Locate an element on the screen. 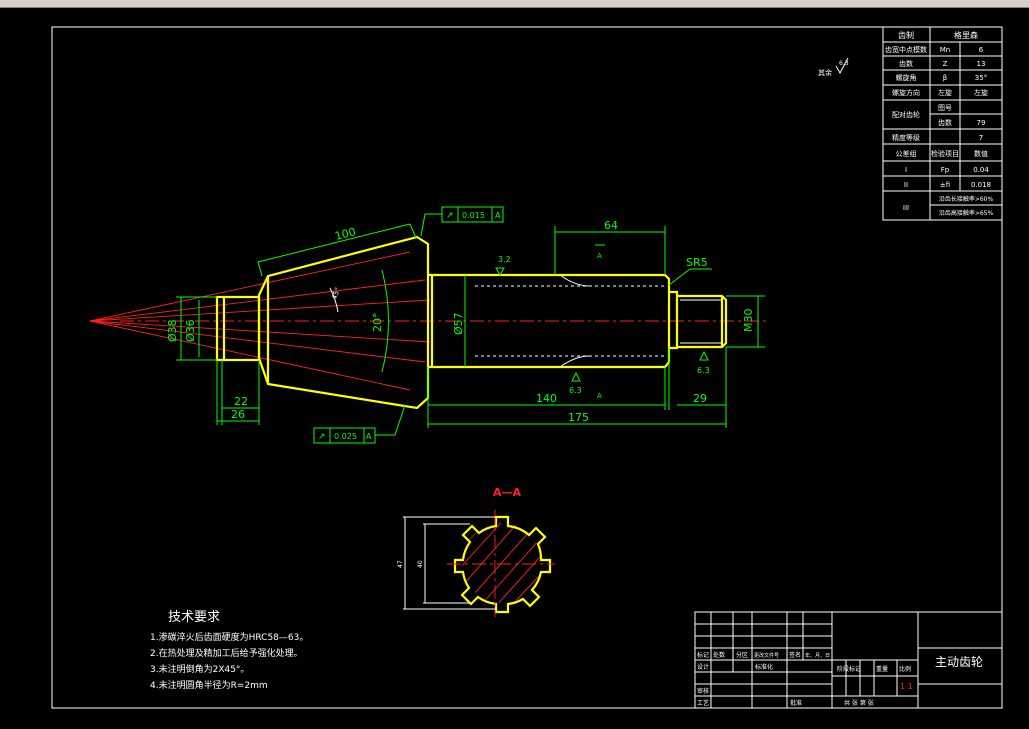  tb-mark: 标记 is located at coordinates (703, 655).